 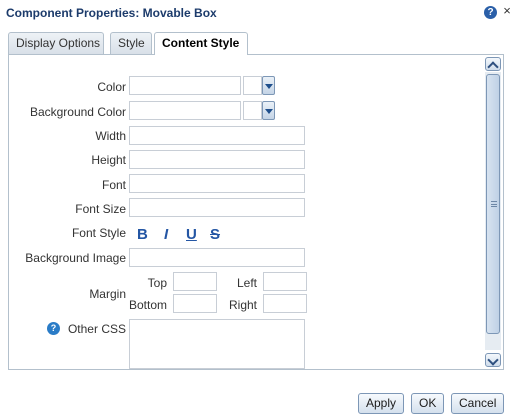 What do you see at coordinates (108, 160) in the screenshot?
I see `height-label: Height` at bounding box center [108, 160].